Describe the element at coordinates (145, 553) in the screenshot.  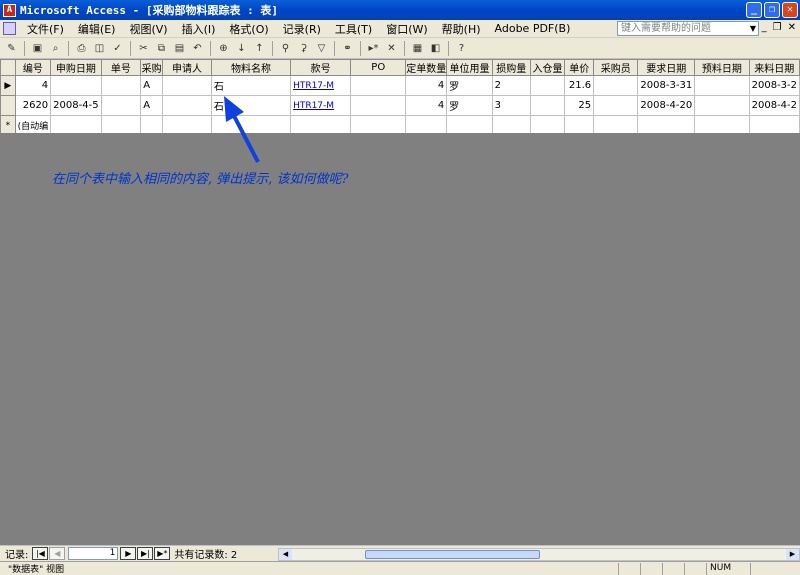
I see `last-record-button: ▶|` at that location.